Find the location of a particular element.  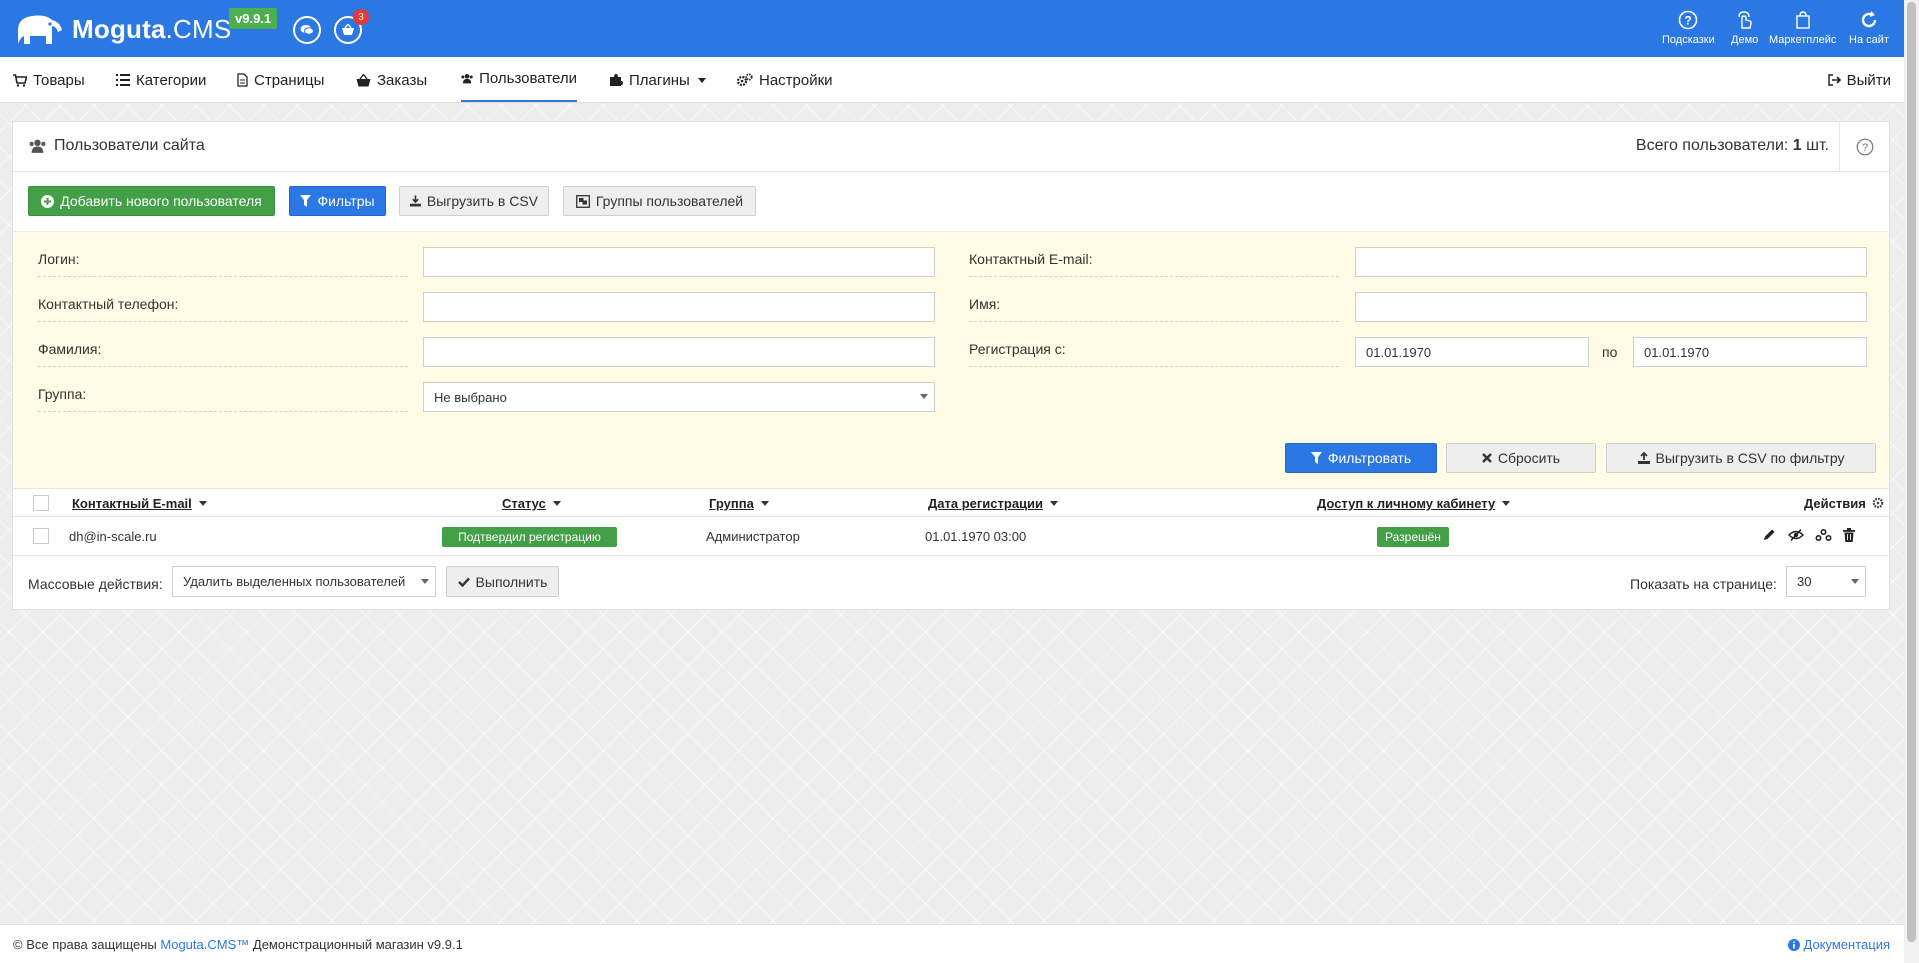

scrollbar-thumb is located at coordinates (1911, 472).